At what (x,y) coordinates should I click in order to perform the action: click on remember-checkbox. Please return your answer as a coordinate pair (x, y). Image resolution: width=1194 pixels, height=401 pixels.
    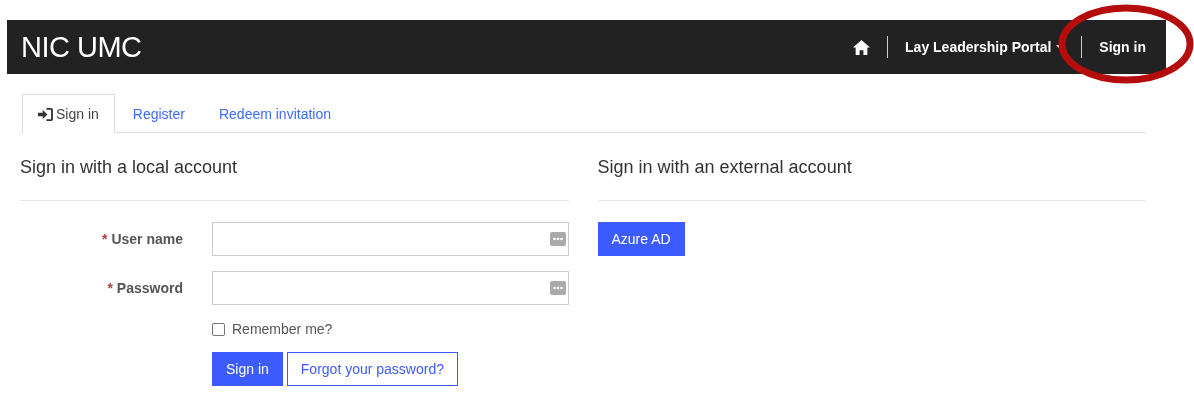
    Looking at the image, I should click on (218, 329).